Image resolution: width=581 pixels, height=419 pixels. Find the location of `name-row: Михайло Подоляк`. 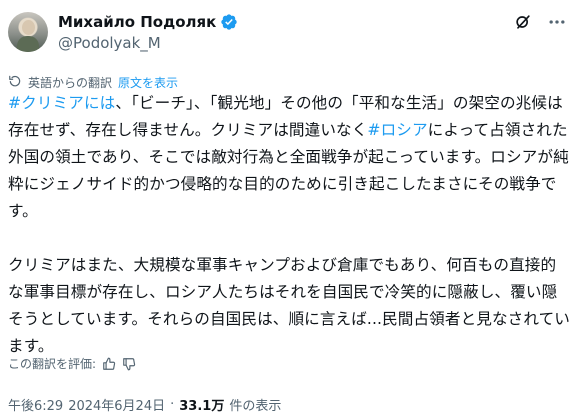

name-row: Михайло Подоляк is located at coordinates (148, 22).